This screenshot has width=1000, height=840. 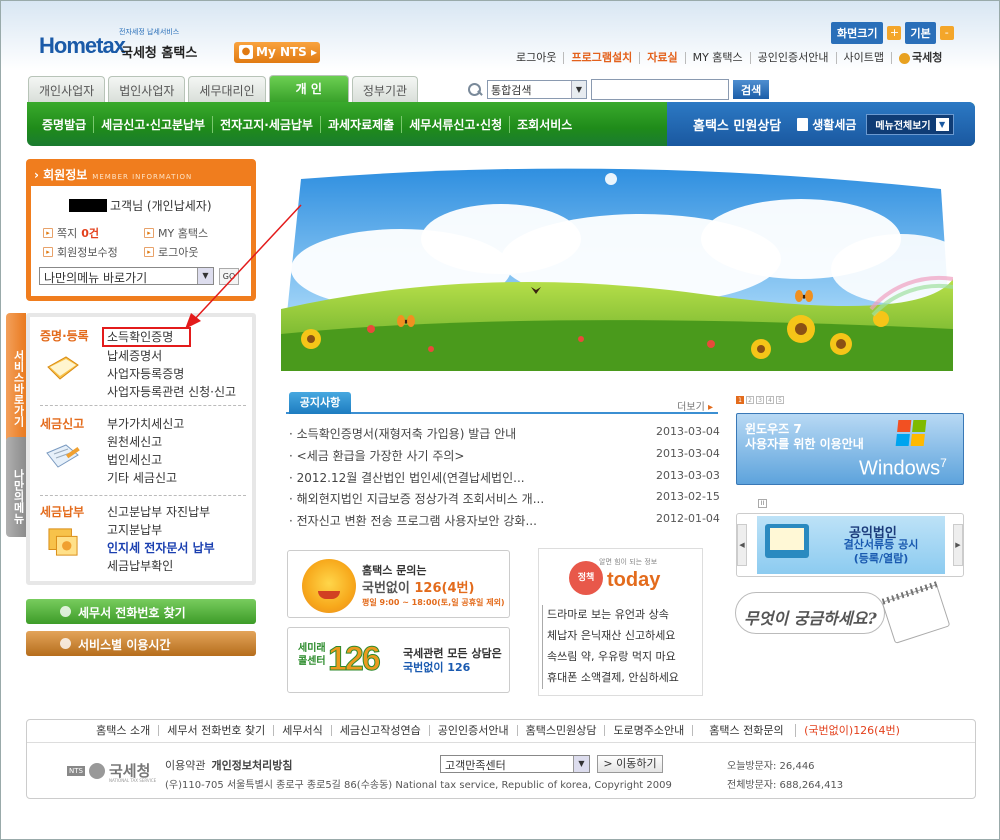 What do you see at coordinates (661, 58) in the screenshot?
I see `top-link-archive: 자료실` at bounding box center [661, 58].